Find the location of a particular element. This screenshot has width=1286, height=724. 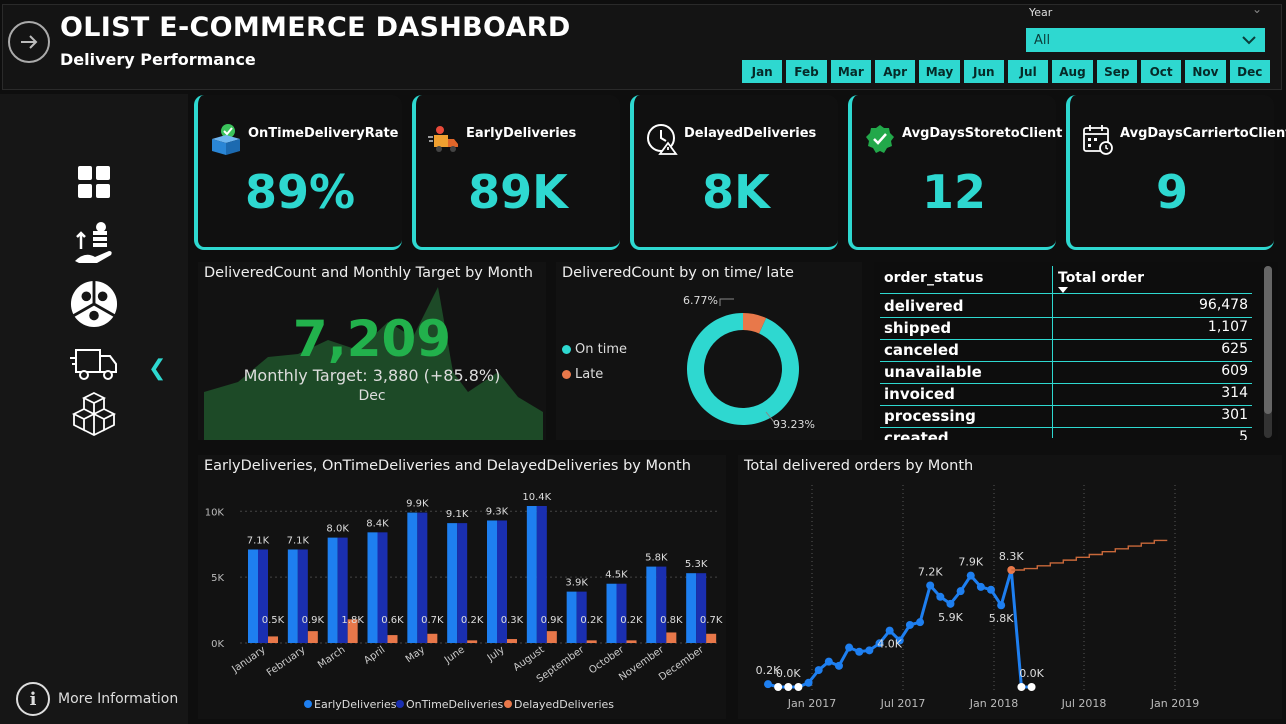

month-button-jul: Jul is located at coordinates (1028, 71).